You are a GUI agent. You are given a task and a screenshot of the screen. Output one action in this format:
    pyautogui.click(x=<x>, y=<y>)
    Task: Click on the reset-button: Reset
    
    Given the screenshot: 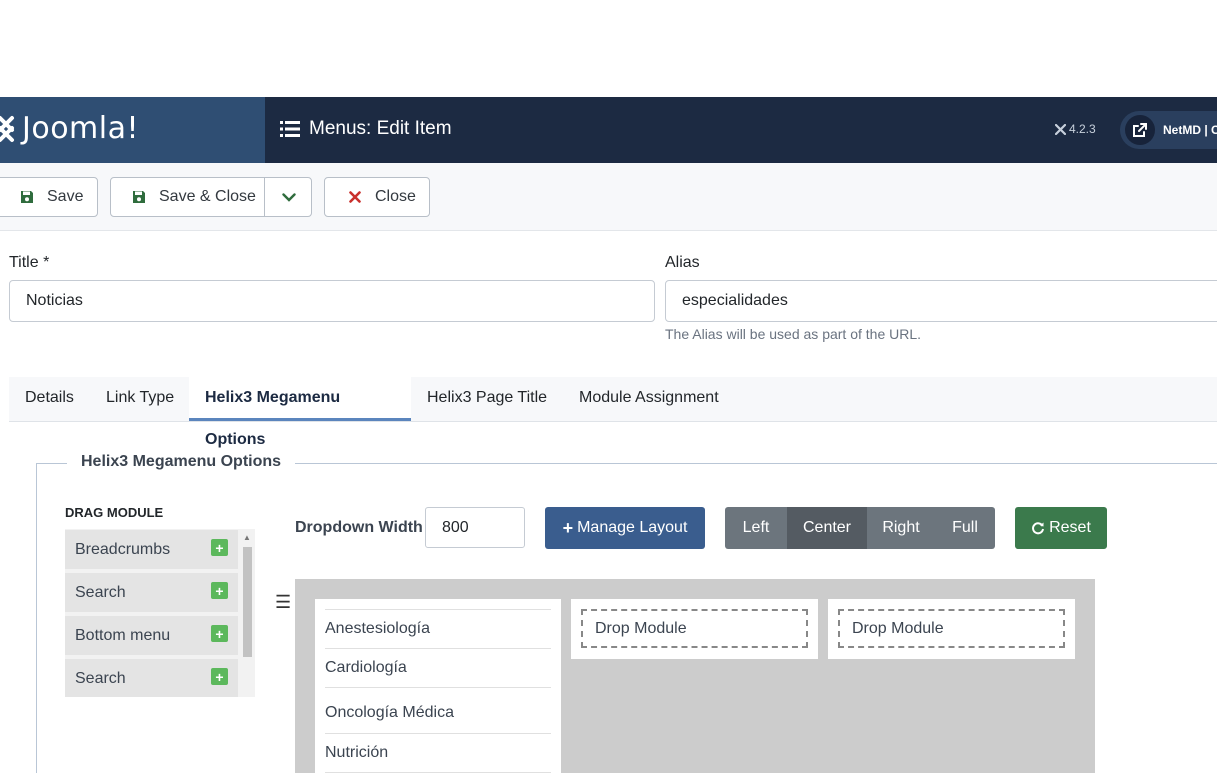 What is the action you would take?
    pyautogui.click(x=1061, y=528)
    